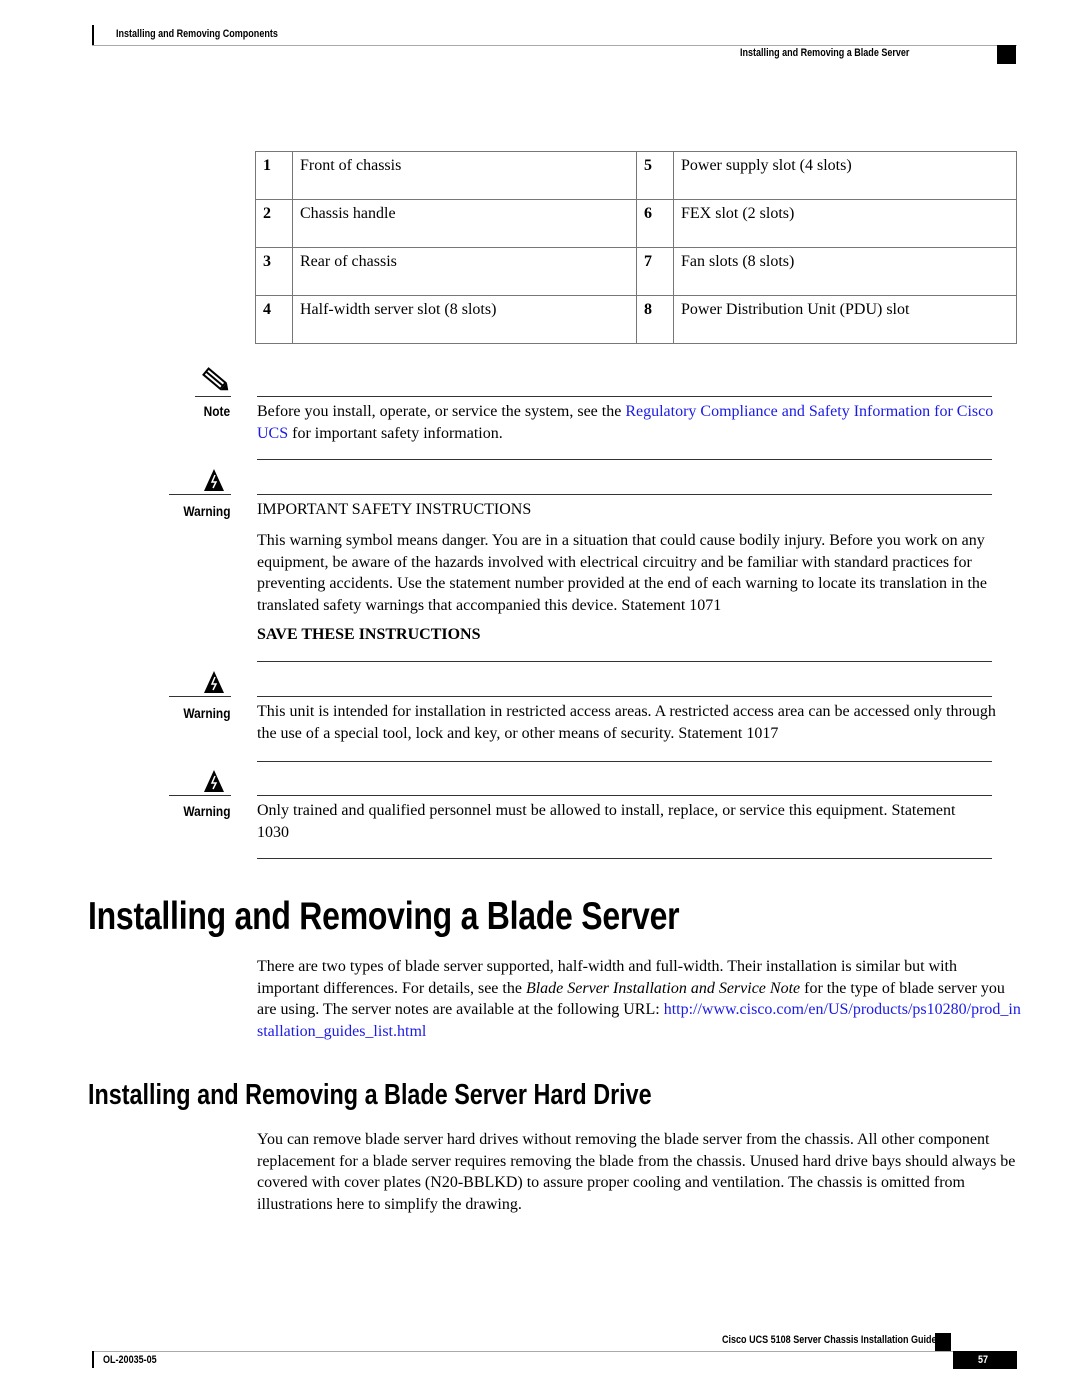 The height and width of the screenshot is (1397, 1080). What do you see at coordinates (394, 509) in the screenshot?
I see `warning-heading: IMPORTANT SAFETY INSTRUCTIONS` at bounding box center [394, 509].